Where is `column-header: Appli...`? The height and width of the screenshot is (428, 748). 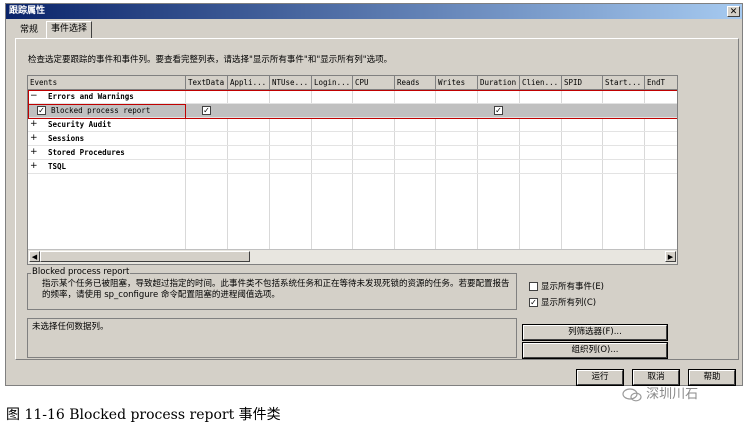
column-header: Appli... is located at coordinates (249, 83).